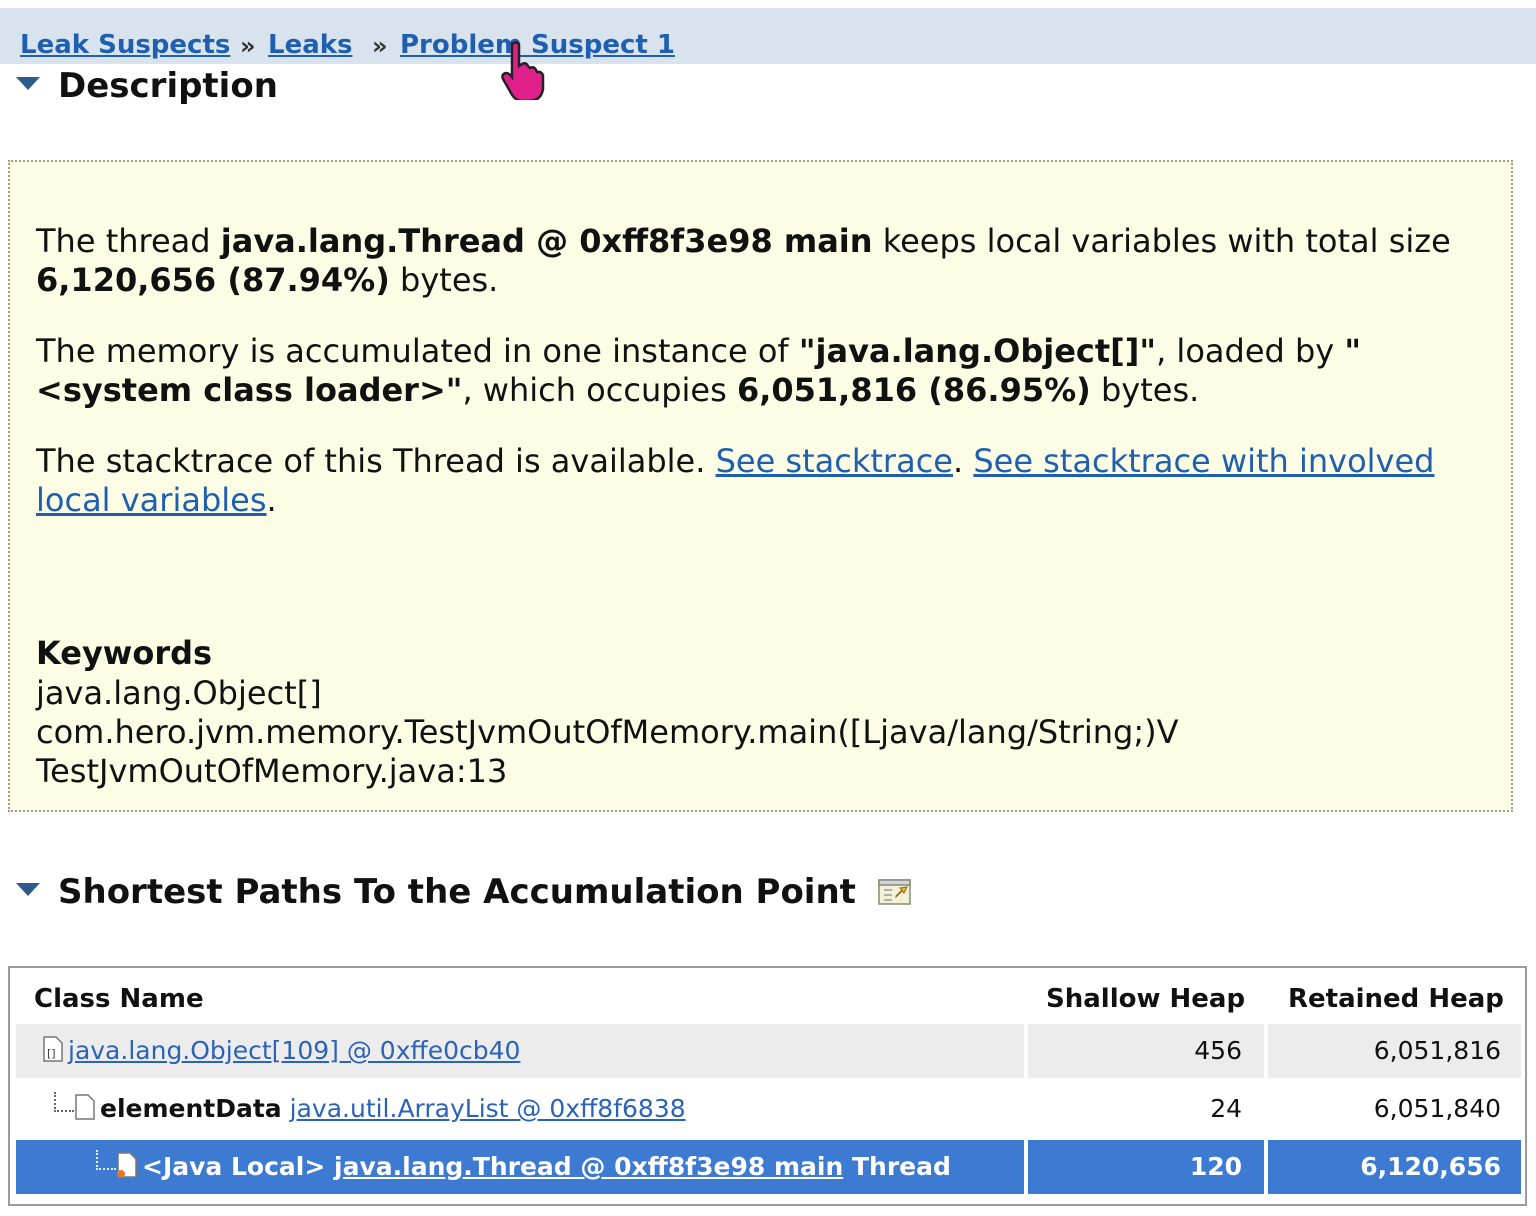  What do you see at coordinates (1437, 1108) in the screenshot?
I see `retained-heap-cell: 6,051,840` at bounding box center [1437, 1108].